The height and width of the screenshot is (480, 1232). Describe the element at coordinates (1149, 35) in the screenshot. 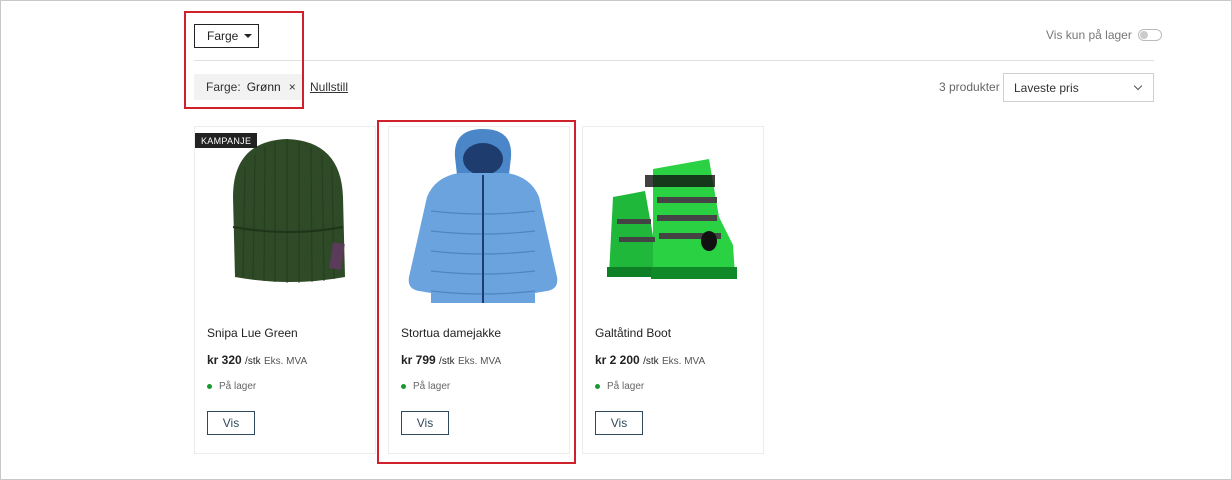

I see `in-stock-toggle` at that location.